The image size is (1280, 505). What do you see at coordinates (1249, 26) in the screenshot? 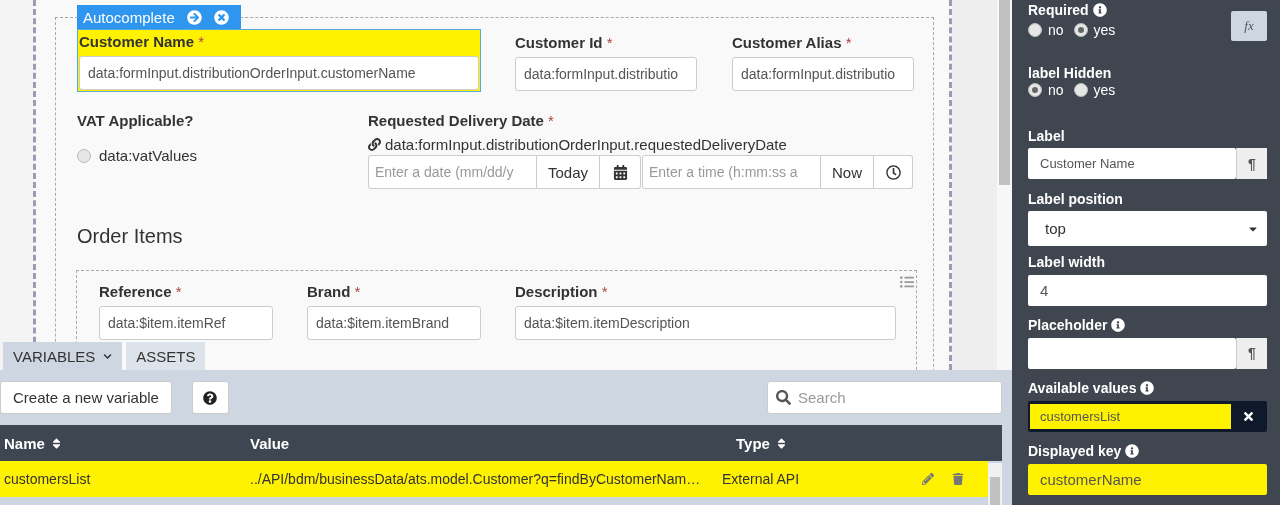
I see `expression-button: fx` at bounding box center [1249, 26].